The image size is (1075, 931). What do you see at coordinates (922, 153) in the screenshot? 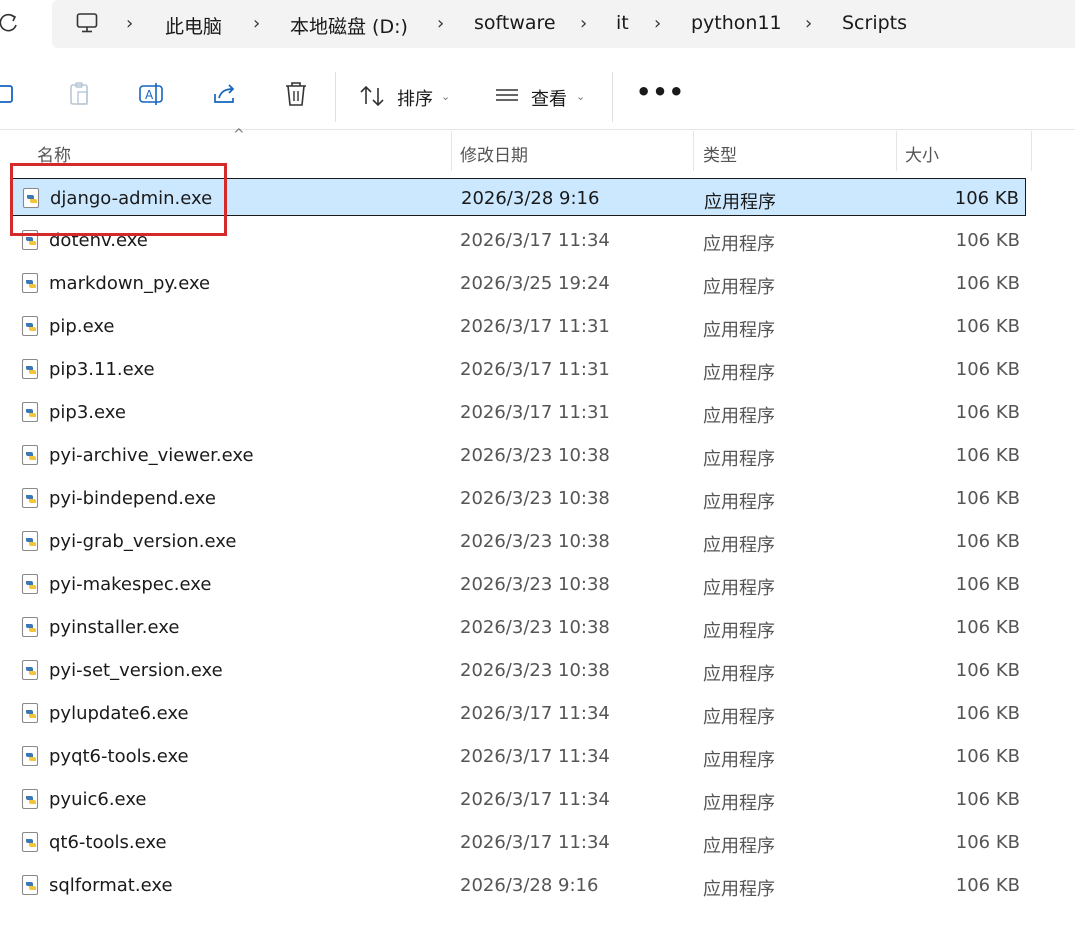
I see `column-size: 大小` at bounding box center [922, 153].